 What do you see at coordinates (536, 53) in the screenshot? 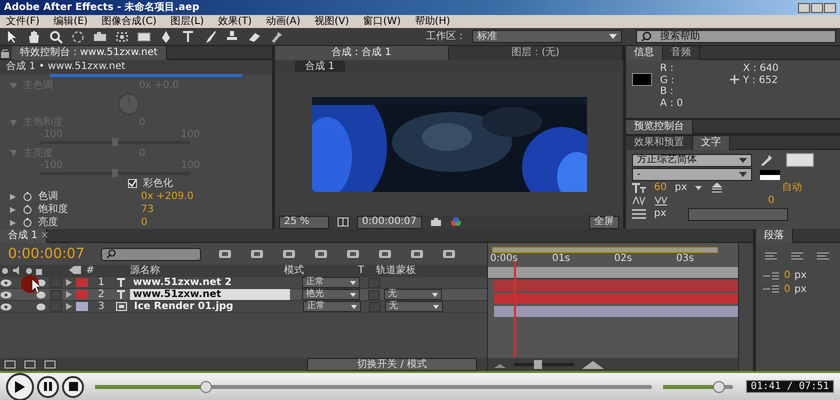
I see `panel-tab: 图层：(无)` at bounding box center [536, 53].